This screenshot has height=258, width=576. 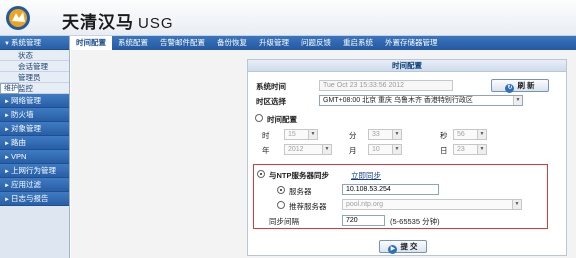 What do you see at coordinates (288, 18) in the screenshot?
I see `app-header: 天清汉马 USG` at bounding box center [288, 18].